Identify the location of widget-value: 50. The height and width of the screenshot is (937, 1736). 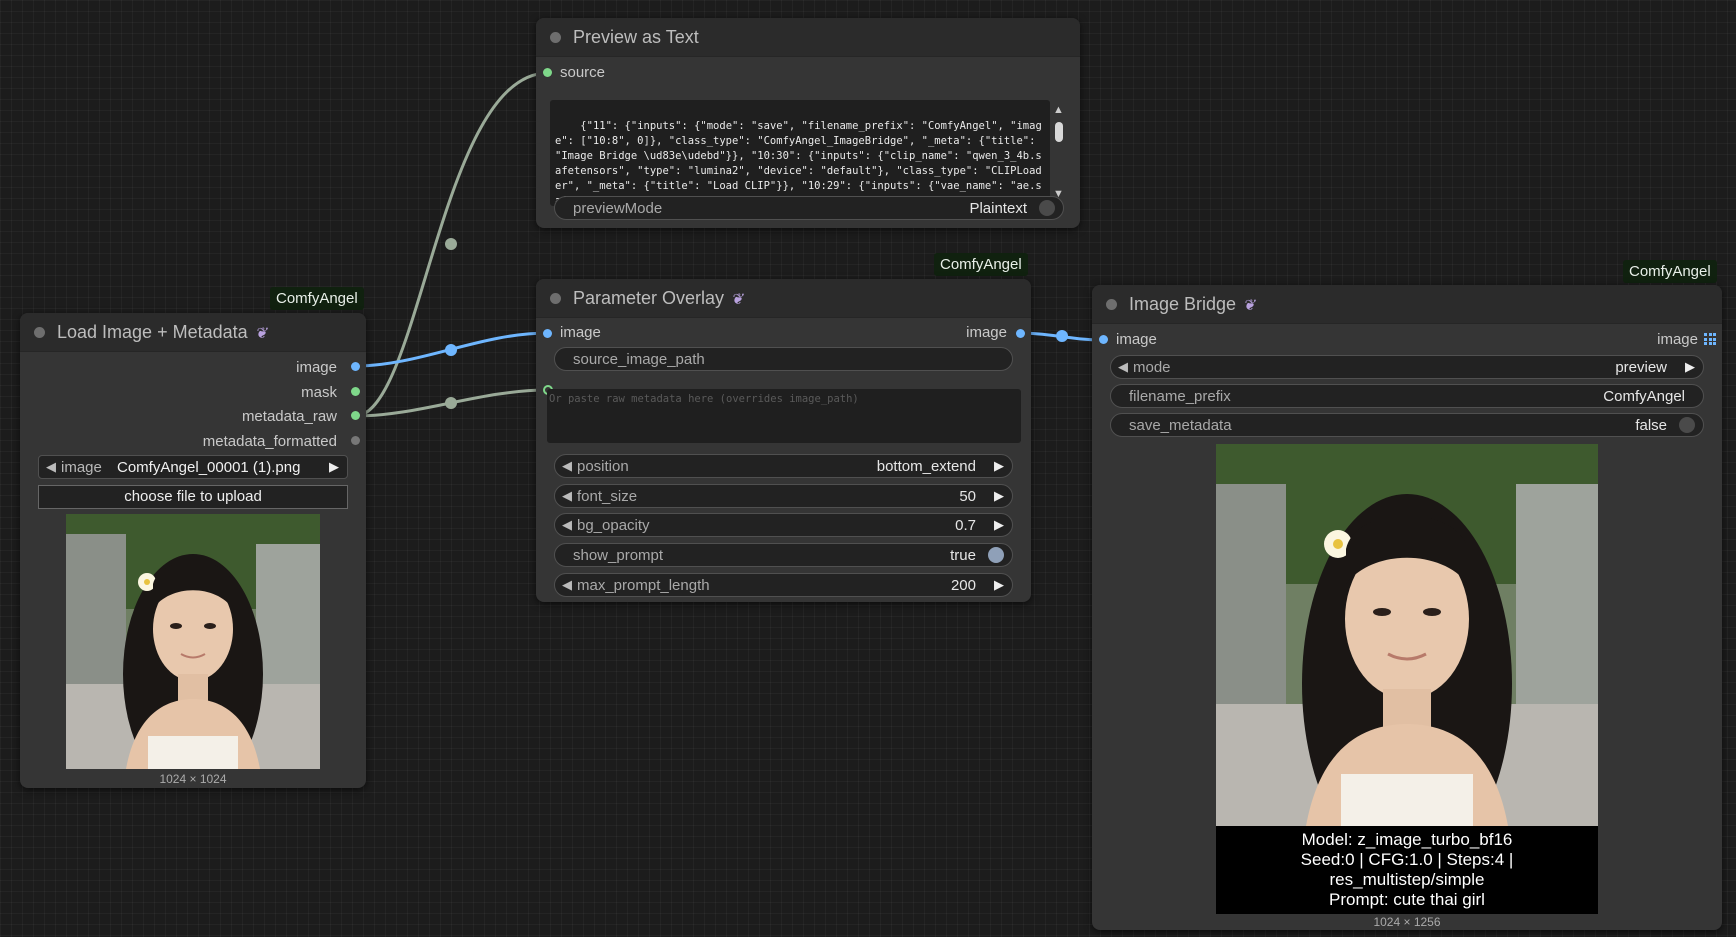
(967, 496).